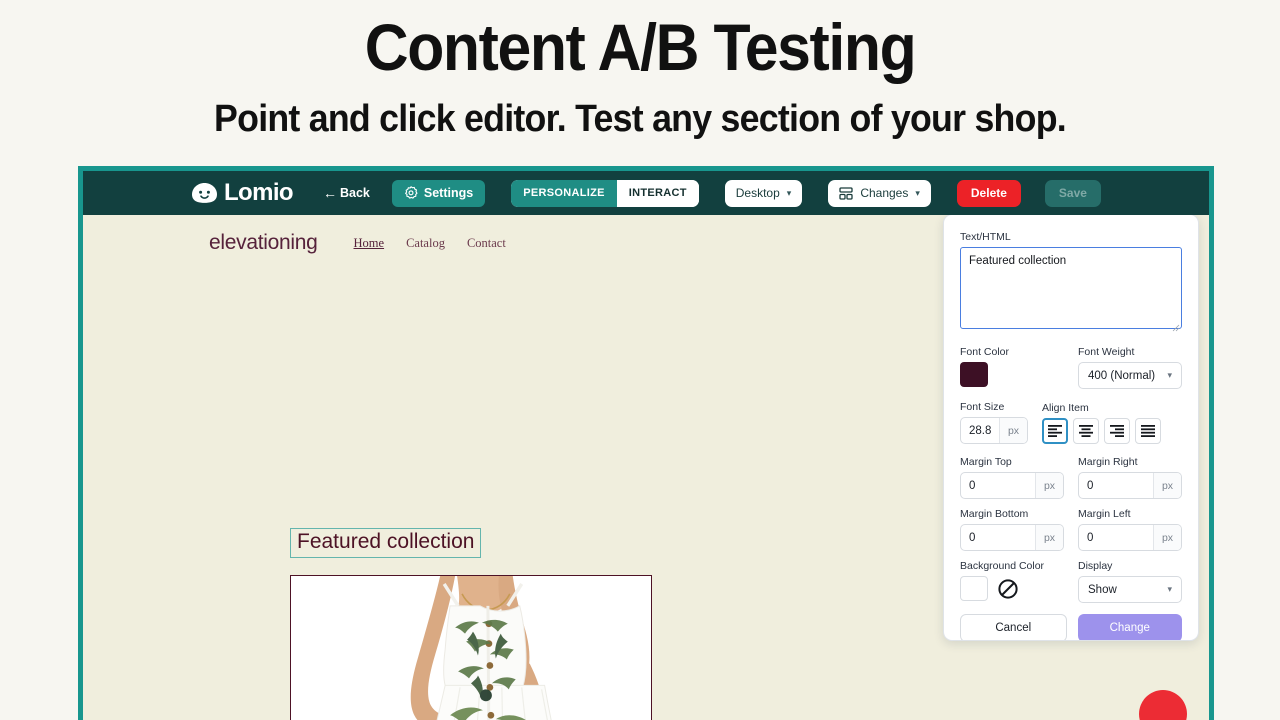  What do you see at coordinates (1122, 375) in the screenshot?
I see `font-weight-value: 400 (Normal)` at bounding box center [1122, 375].